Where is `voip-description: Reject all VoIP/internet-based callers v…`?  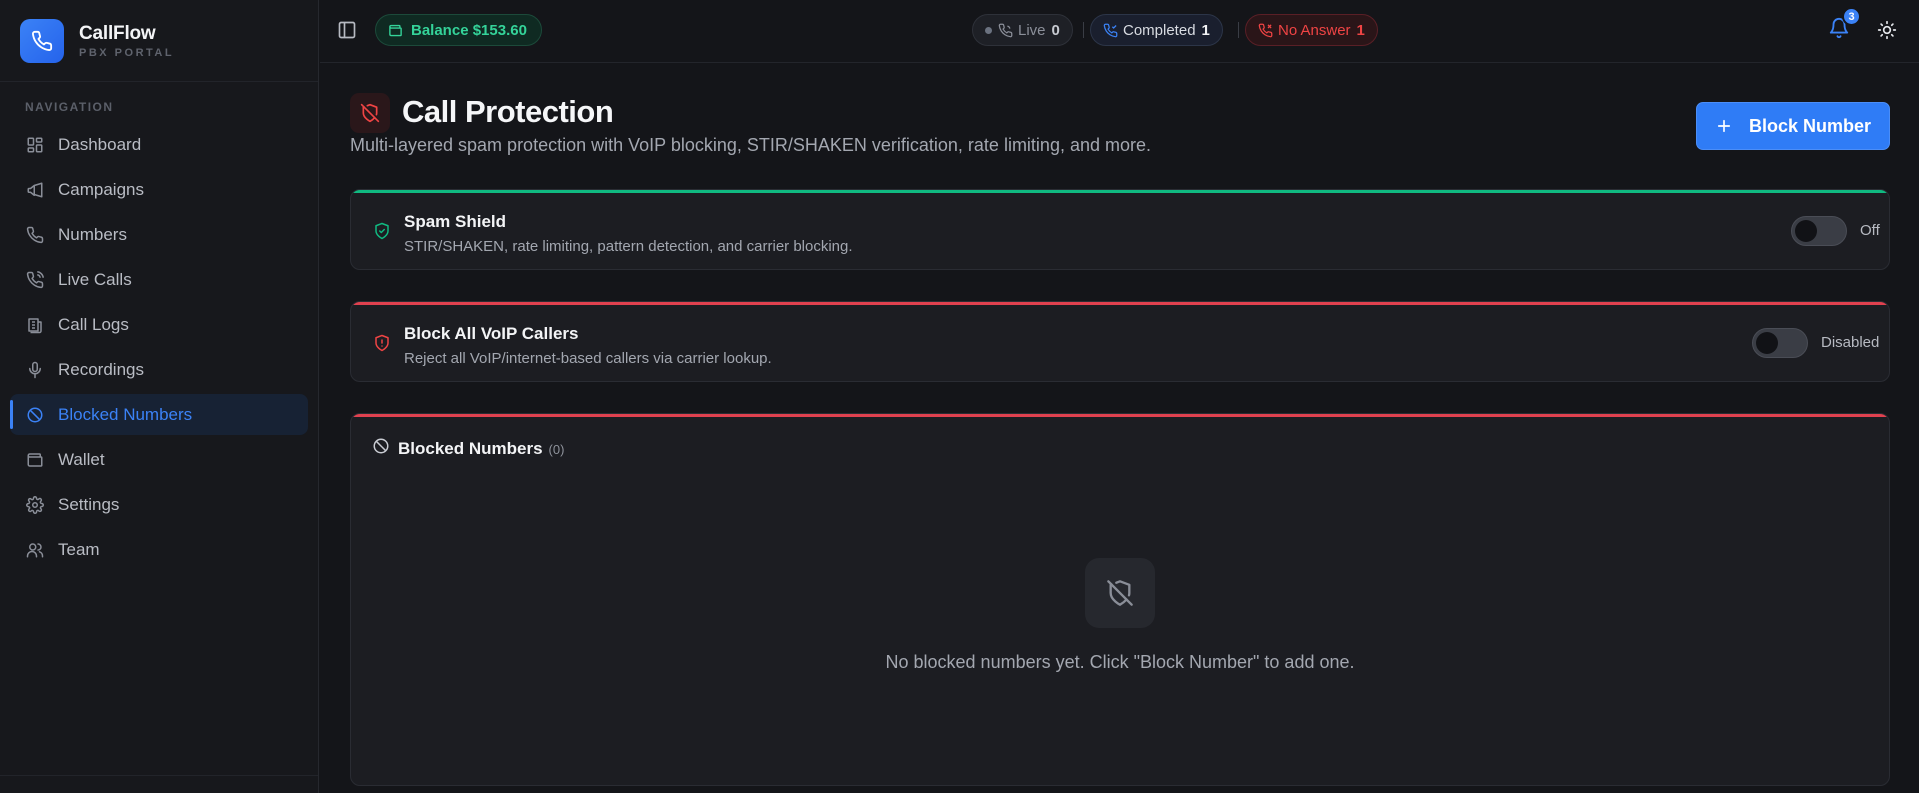
voip-description: Reject all VoIP/internet-based callers v… is located at coordinates (588, 358).